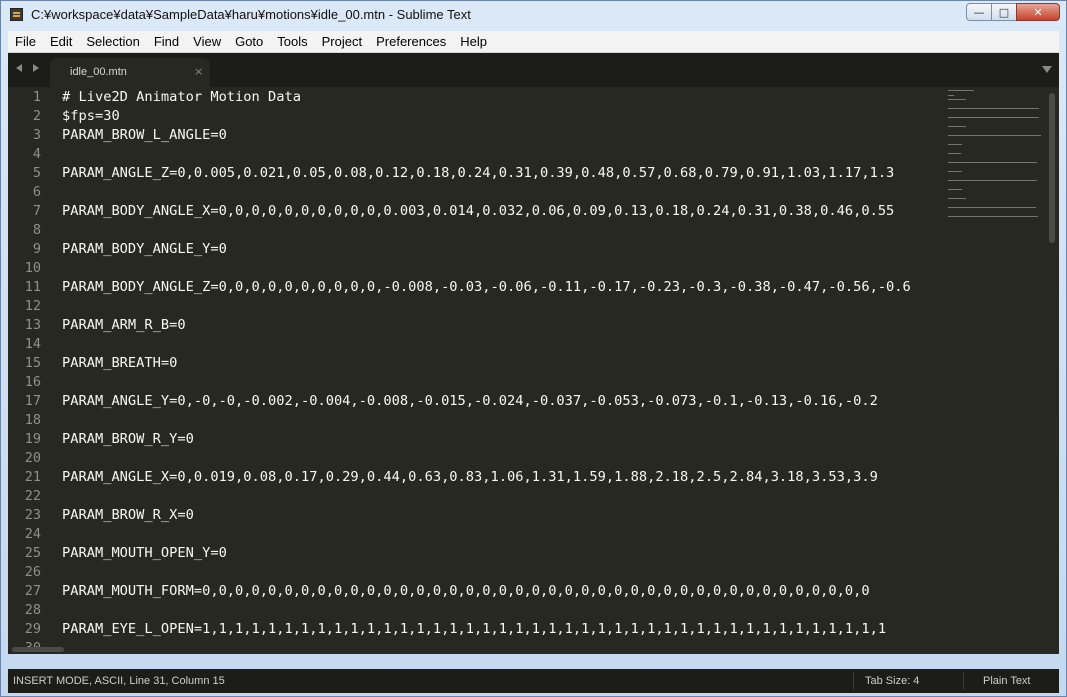  What do you see at coordinates (533, 649) in the screenshot?
I see `horizontal-scrollbar` at bounding box center [533, 649].